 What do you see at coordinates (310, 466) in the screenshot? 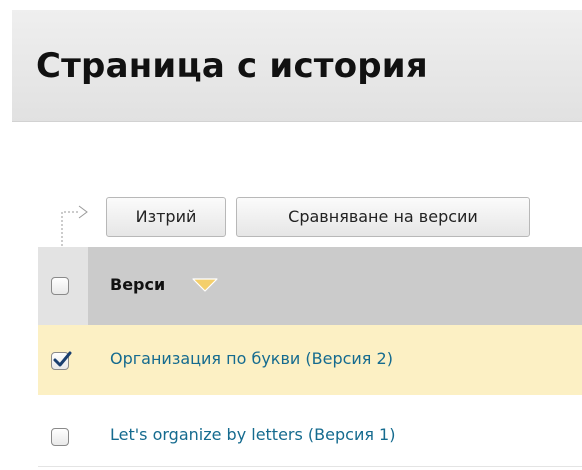
I see `row-divider` at bounding box center [310, 466].